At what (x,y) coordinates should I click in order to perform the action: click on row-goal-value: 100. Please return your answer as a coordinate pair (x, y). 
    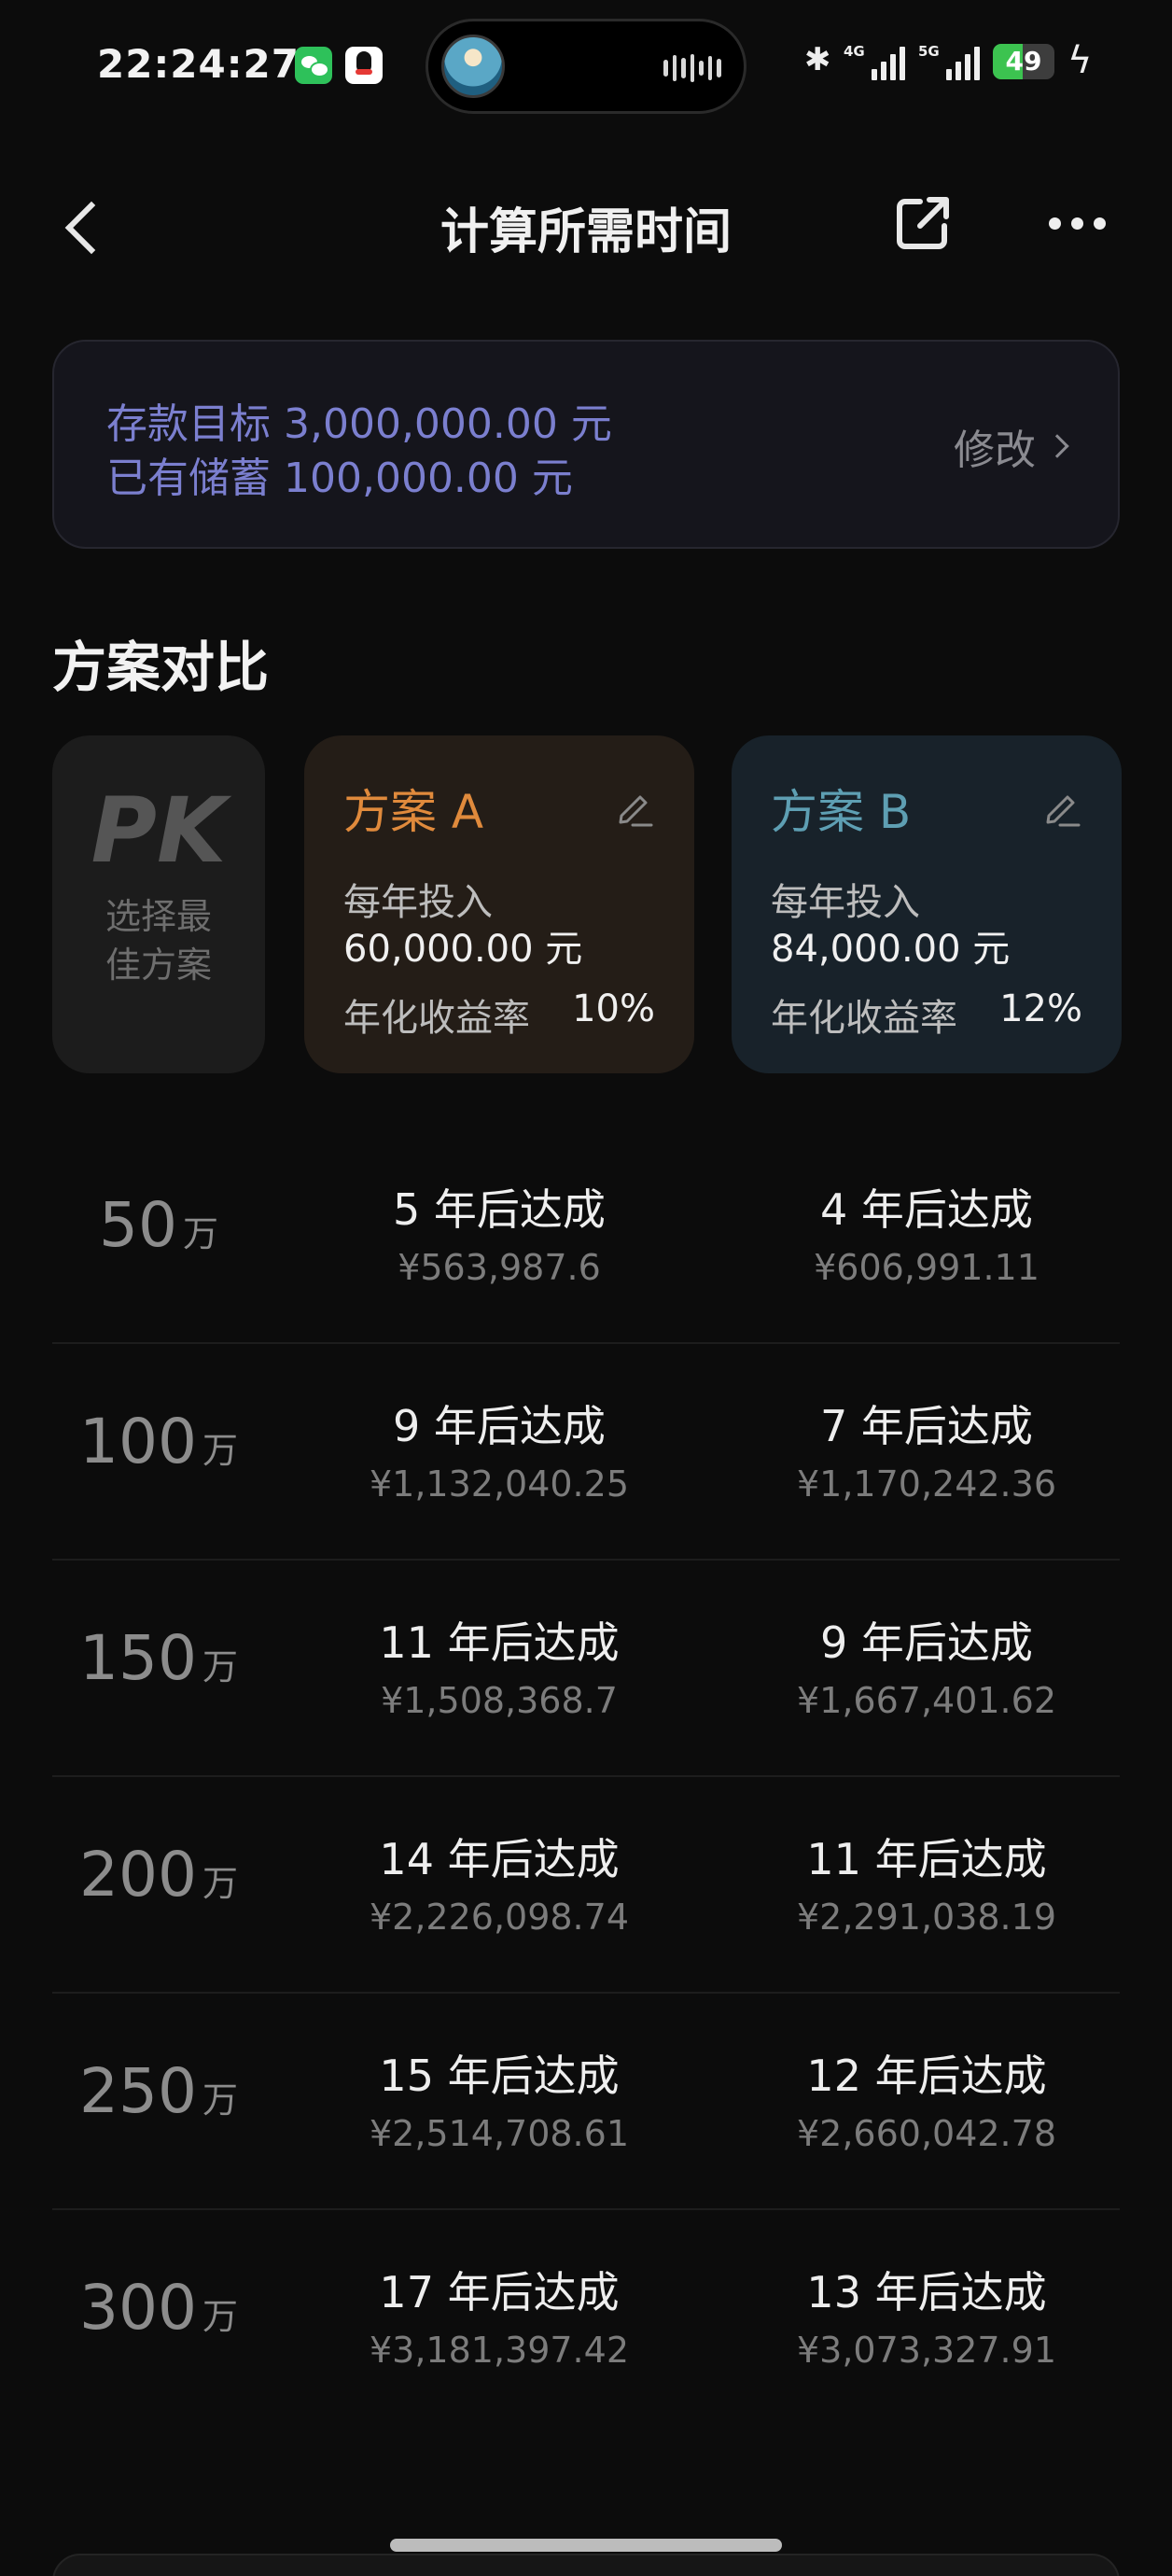
    Looking at the image, I should click on (138, 1441).